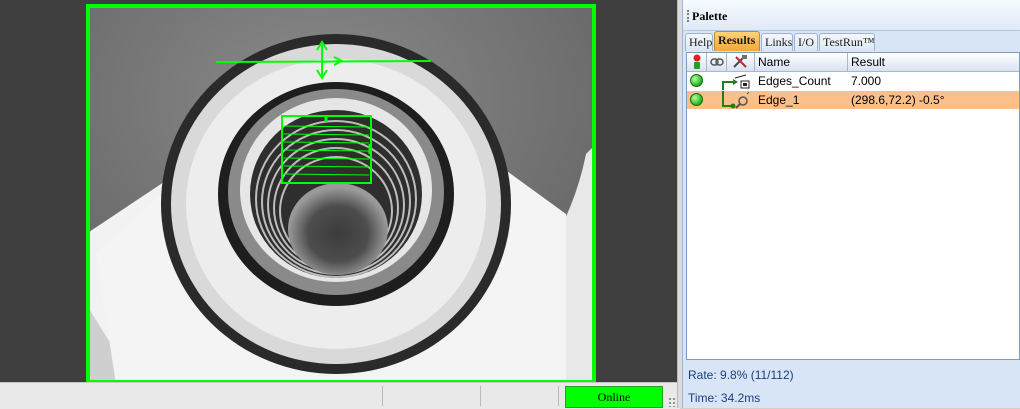 The width and height of the screenshot is (1020, 409). Describe the element at coordinates (724, 398) in the screenshot. I see `time-readout: Time: 34.2ms` at that location.